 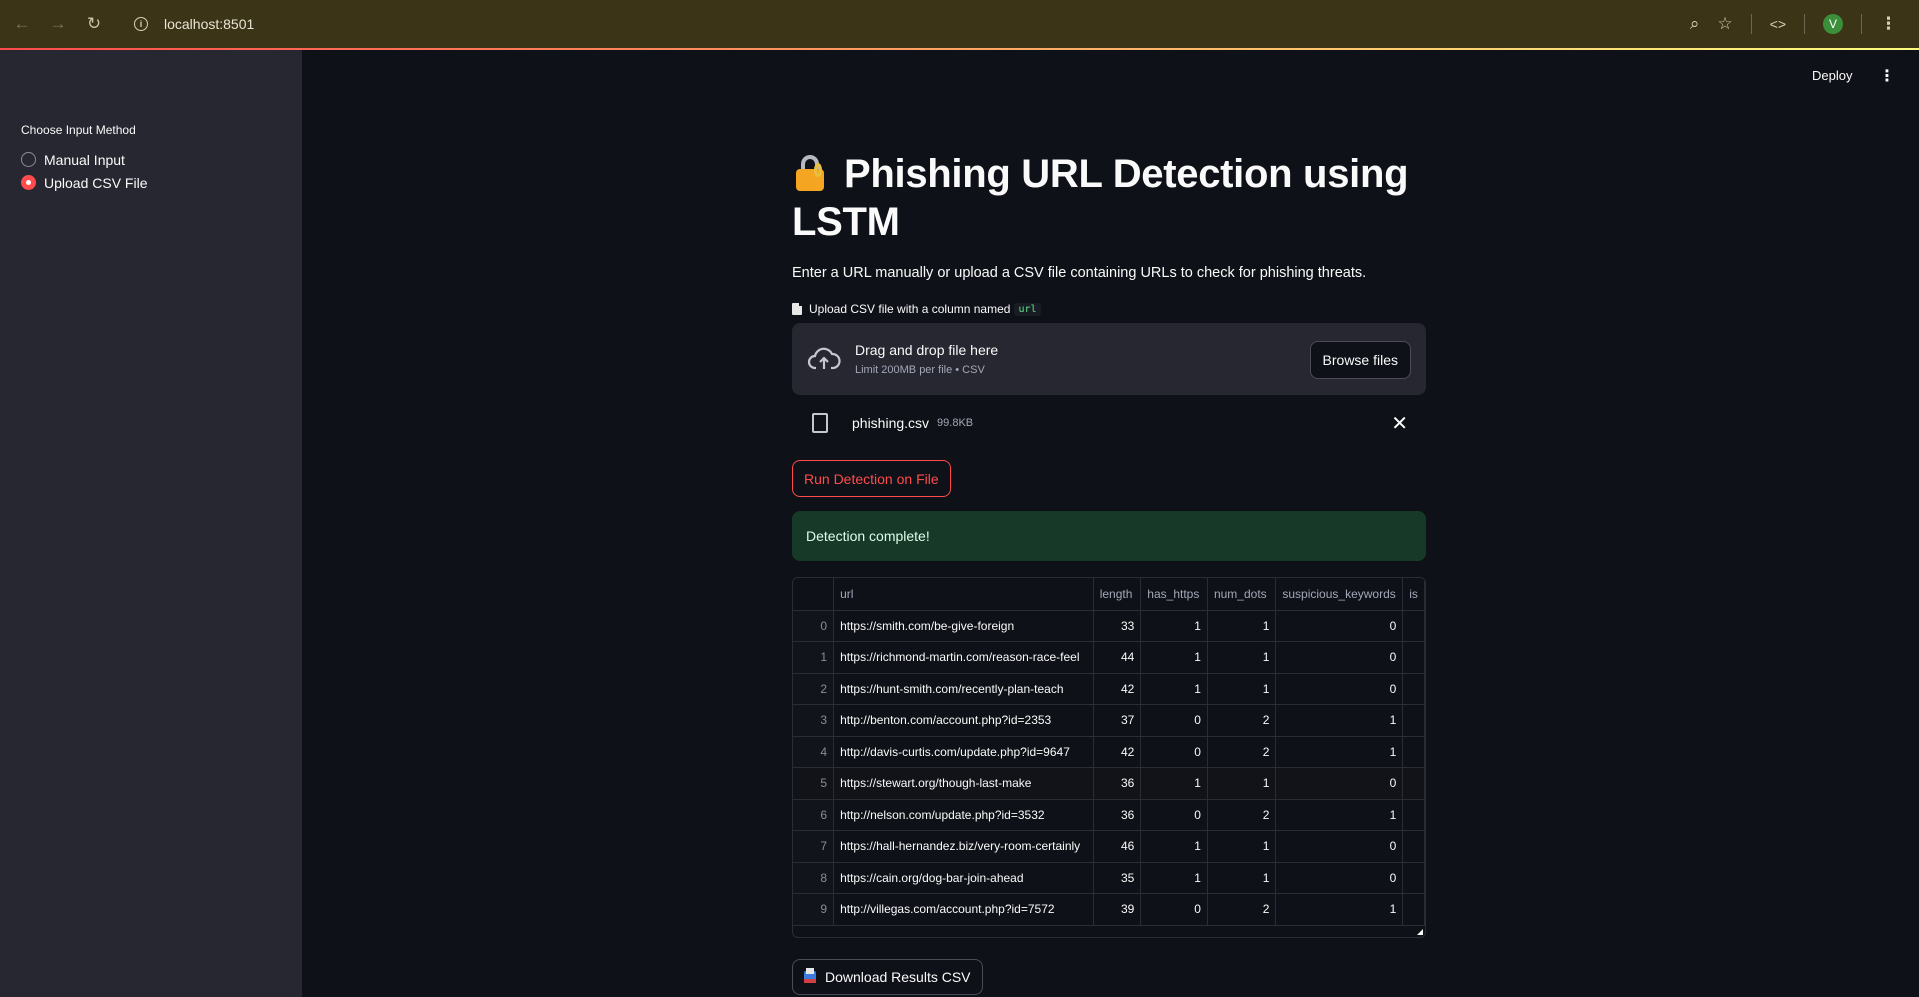 I want to click on row-index: 9, so click(x=814, y=909).